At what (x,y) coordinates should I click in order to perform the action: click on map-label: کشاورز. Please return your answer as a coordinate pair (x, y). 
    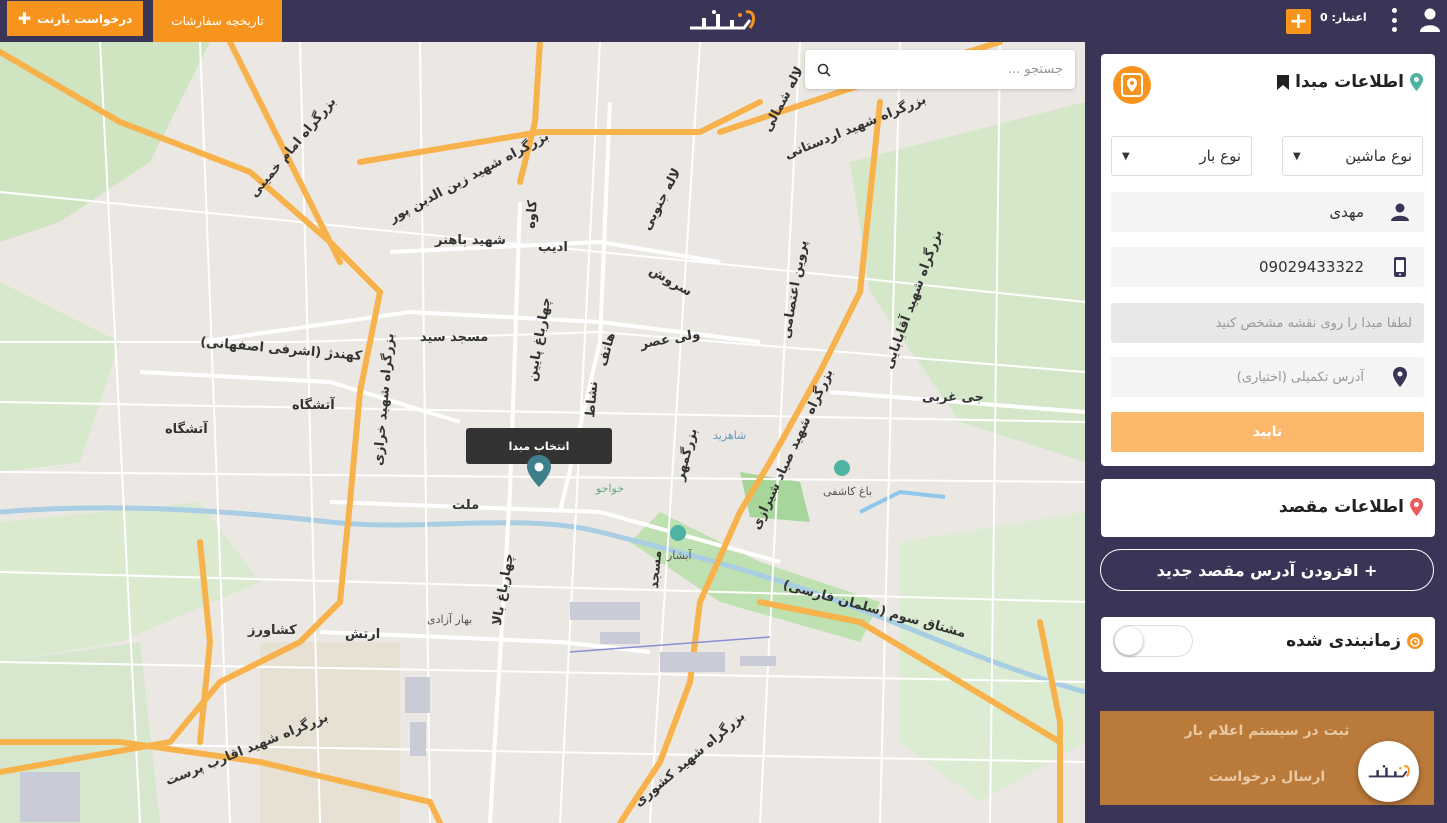
    Looking at the image, I should click on (272, 630).